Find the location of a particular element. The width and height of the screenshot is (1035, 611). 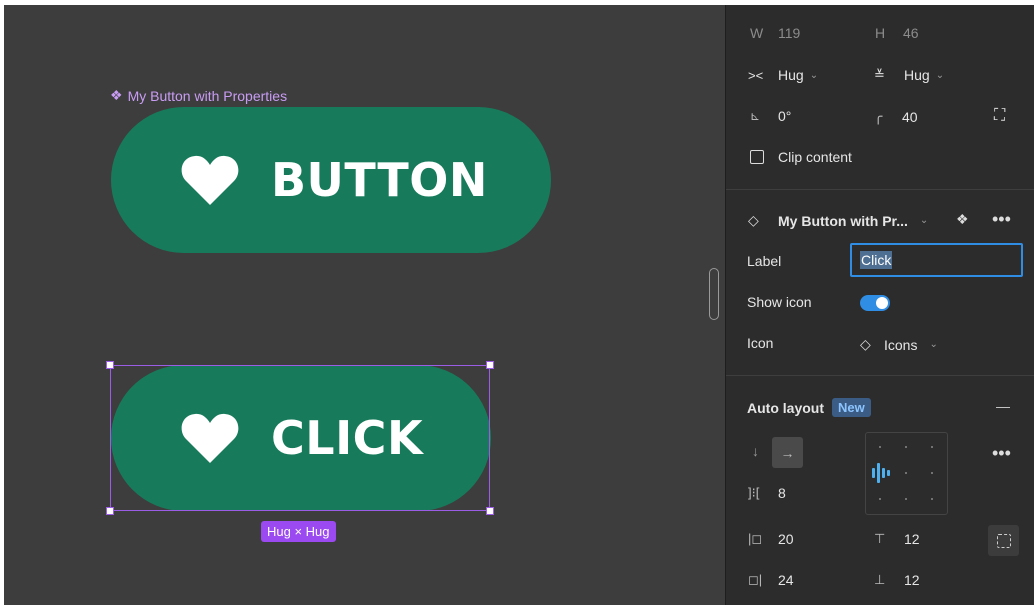

icon-swap-dropdown: ◇ Icons ⌄ is located at coordinates (899, 344).